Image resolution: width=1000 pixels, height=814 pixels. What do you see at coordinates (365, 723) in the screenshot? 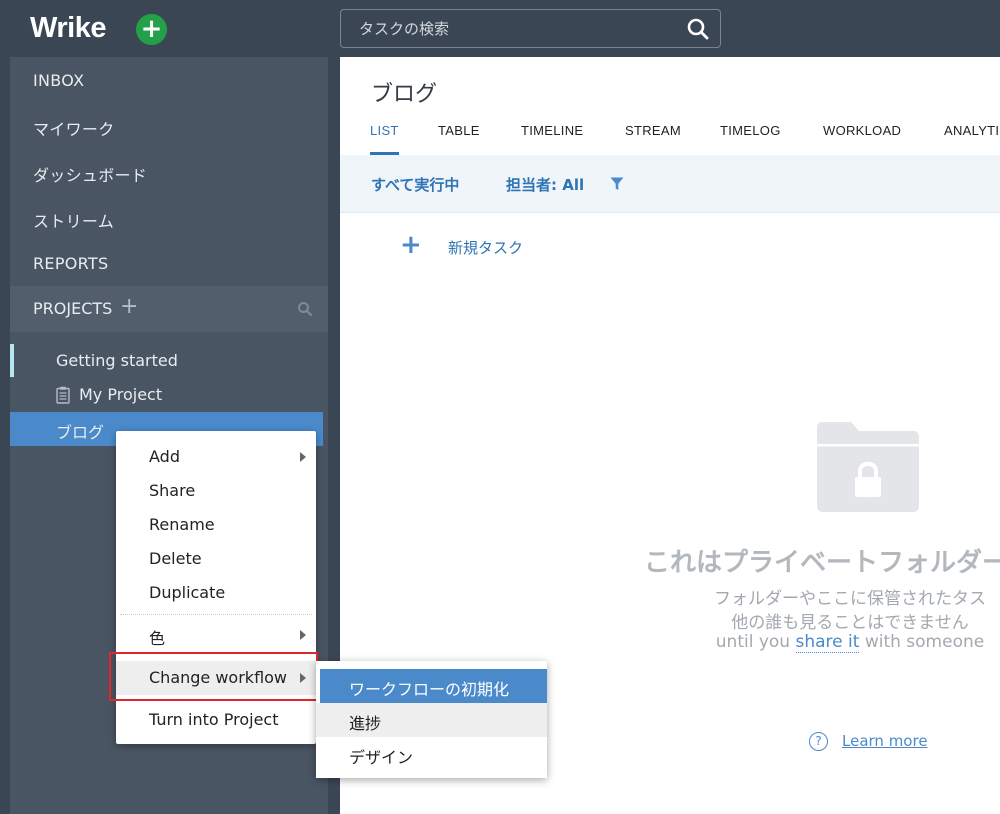
I see `workflow-item-label: 進捗` at bounding box center [365, 723].